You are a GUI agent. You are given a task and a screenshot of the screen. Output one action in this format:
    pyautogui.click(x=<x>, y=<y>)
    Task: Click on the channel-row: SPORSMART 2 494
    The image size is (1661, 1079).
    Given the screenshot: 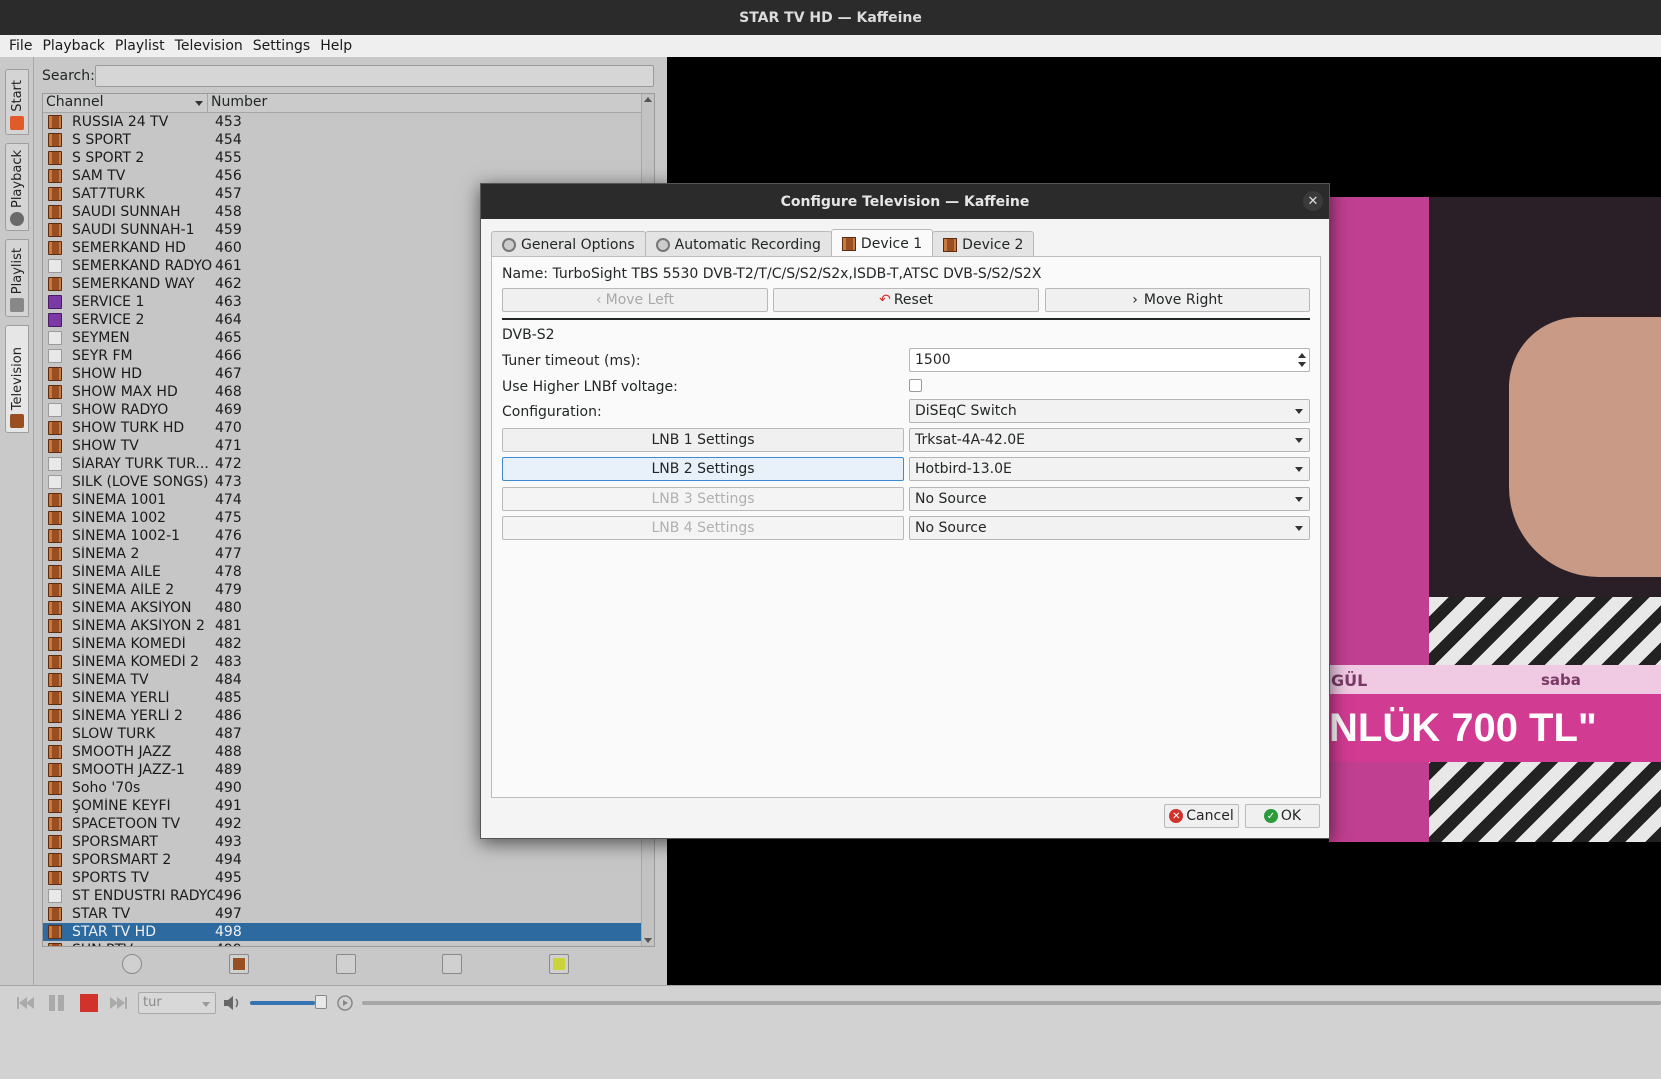 What is the action you would take?
    pyautogui.click(x=348, y=860)
    